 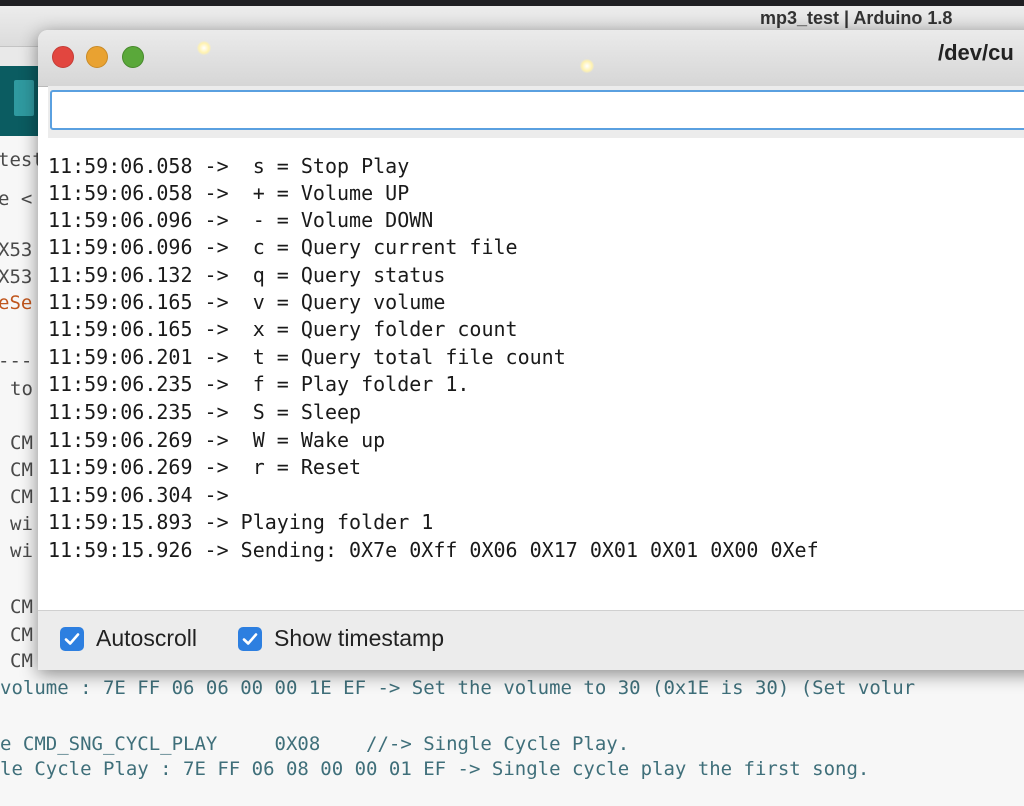 What do you see at coordinates (283, 247) in the screenshot?
I see `output-line: 11:59:06.096 -> c = Query current file` at bounding box center [283, 247].